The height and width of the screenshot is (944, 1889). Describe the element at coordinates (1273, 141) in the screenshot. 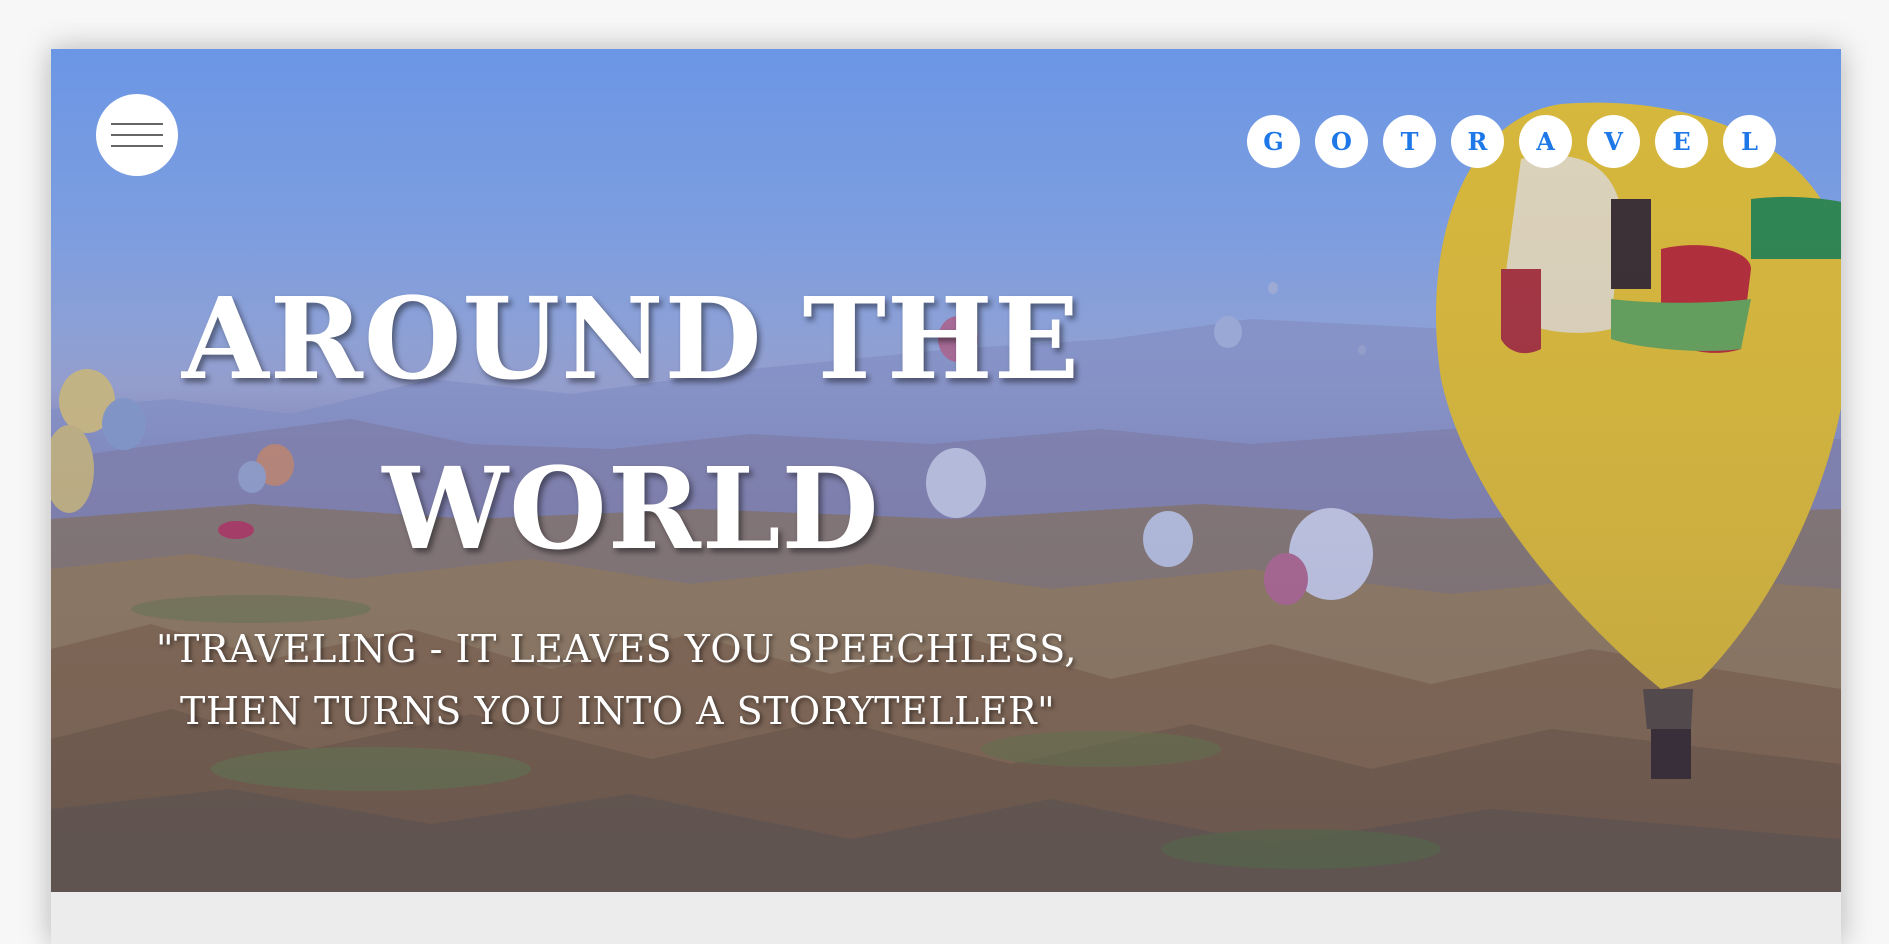

I see `logo-letter-g: G` at that location.